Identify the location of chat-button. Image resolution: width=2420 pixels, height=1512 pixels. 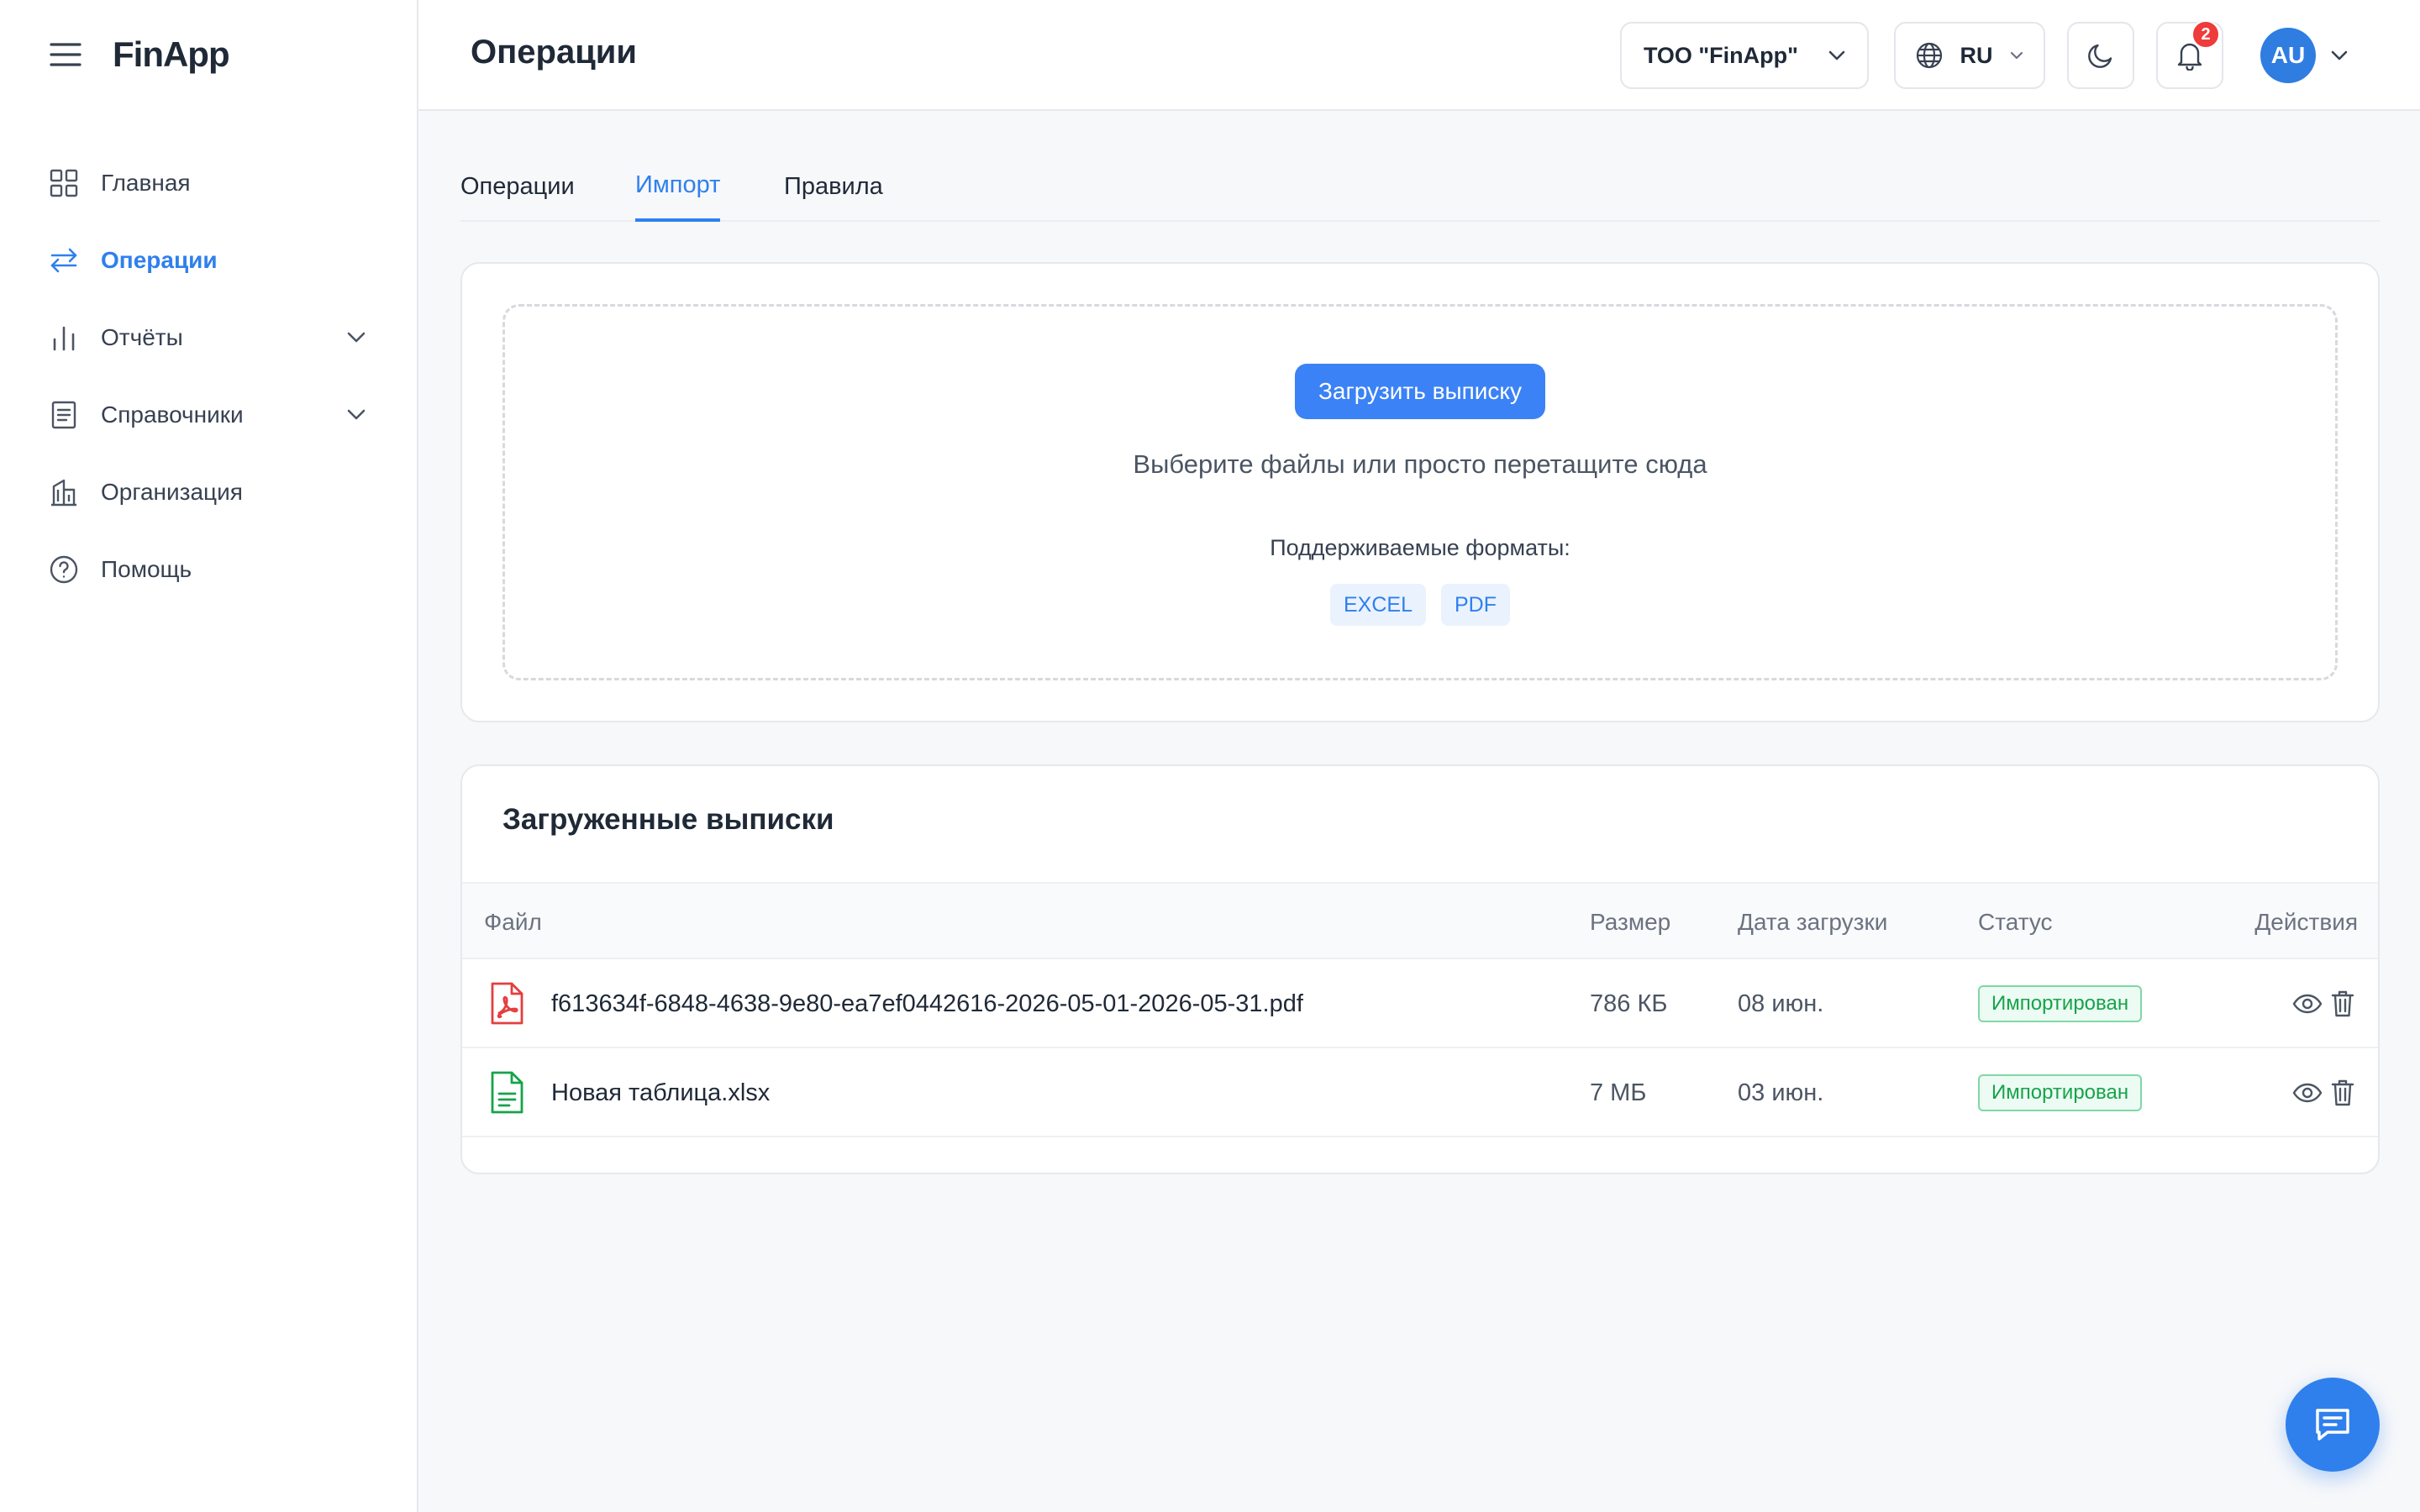
(2333, 1425).